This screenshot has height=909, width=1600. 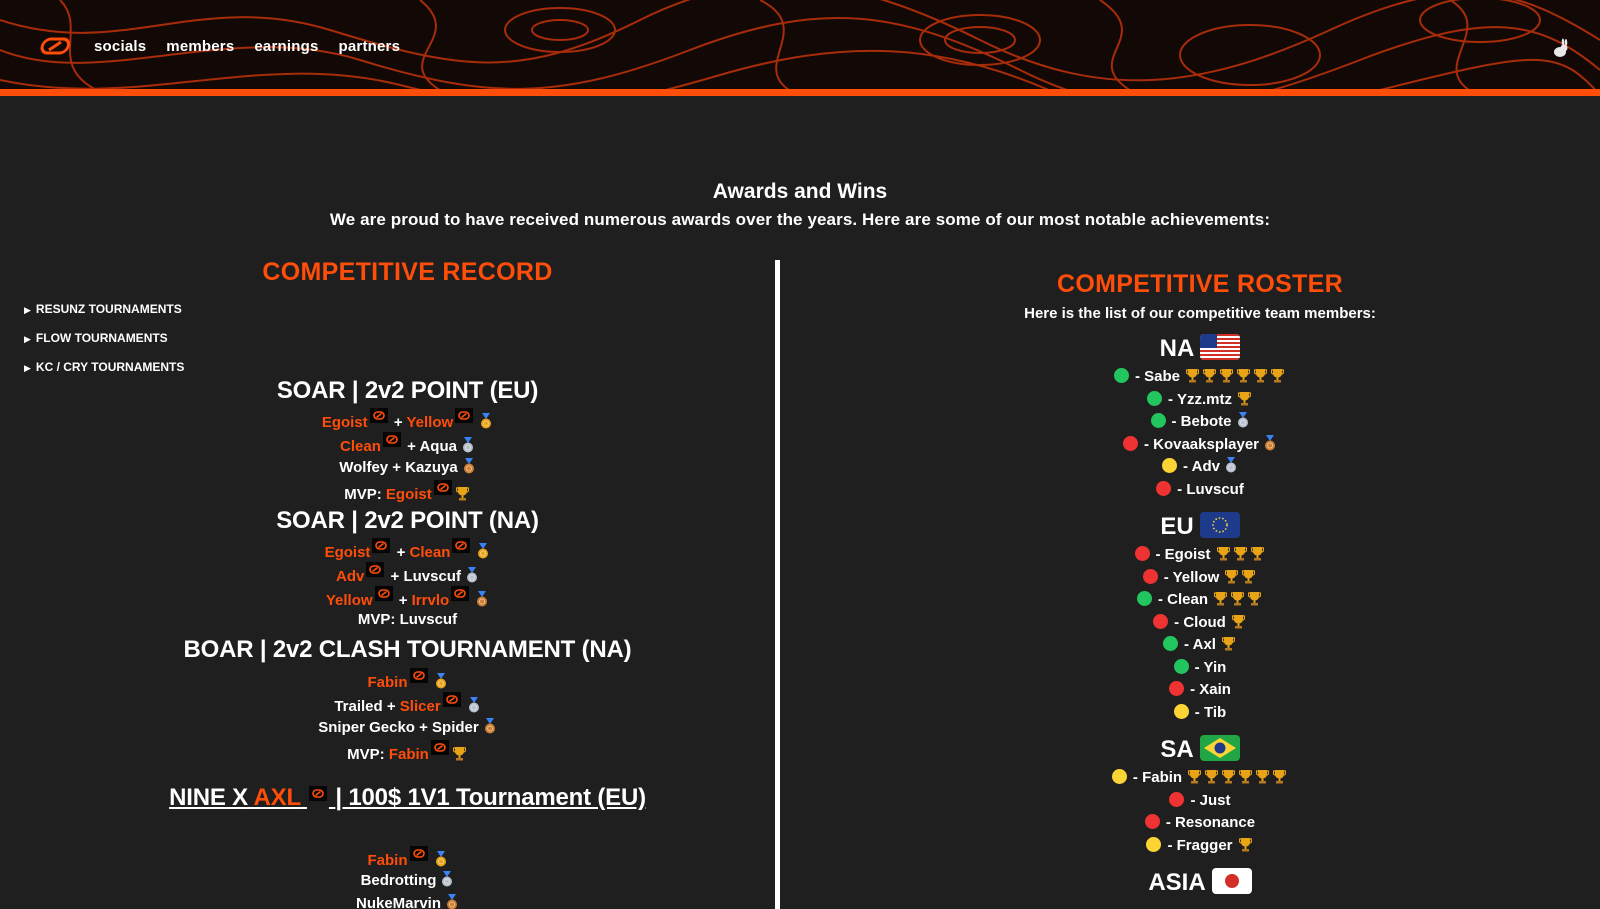 I want to click on nav-socials: socials, so click(x=120, y=46).